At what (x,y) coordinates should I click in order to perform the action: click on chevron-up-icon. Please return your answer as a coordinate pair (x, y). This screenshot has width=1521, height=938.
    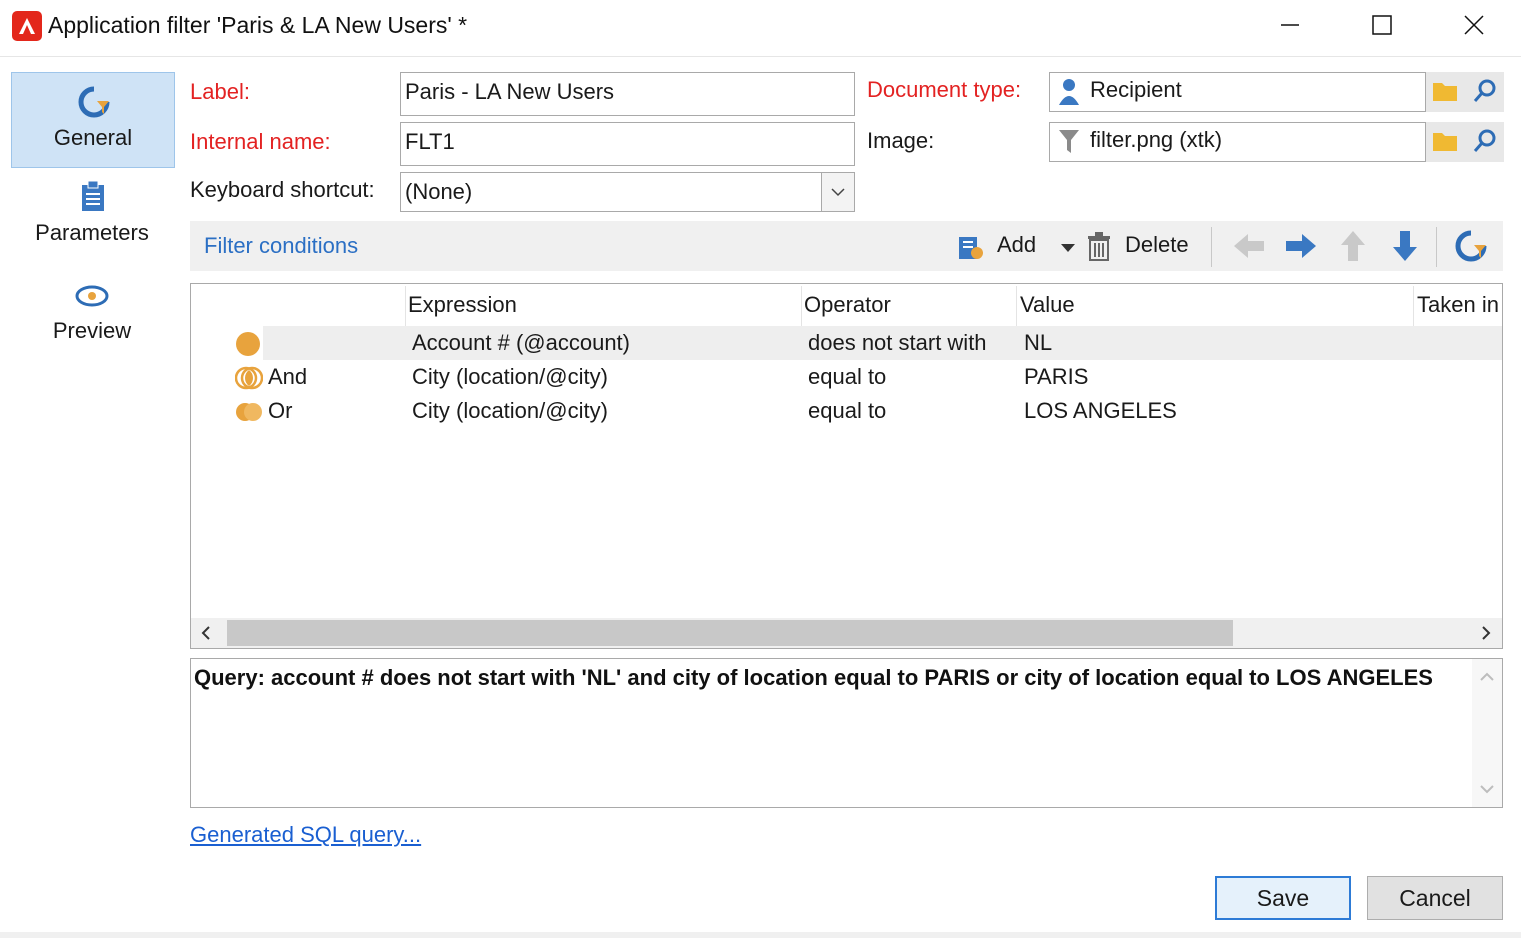
    Looking at the image, I should click on (1487, 677).